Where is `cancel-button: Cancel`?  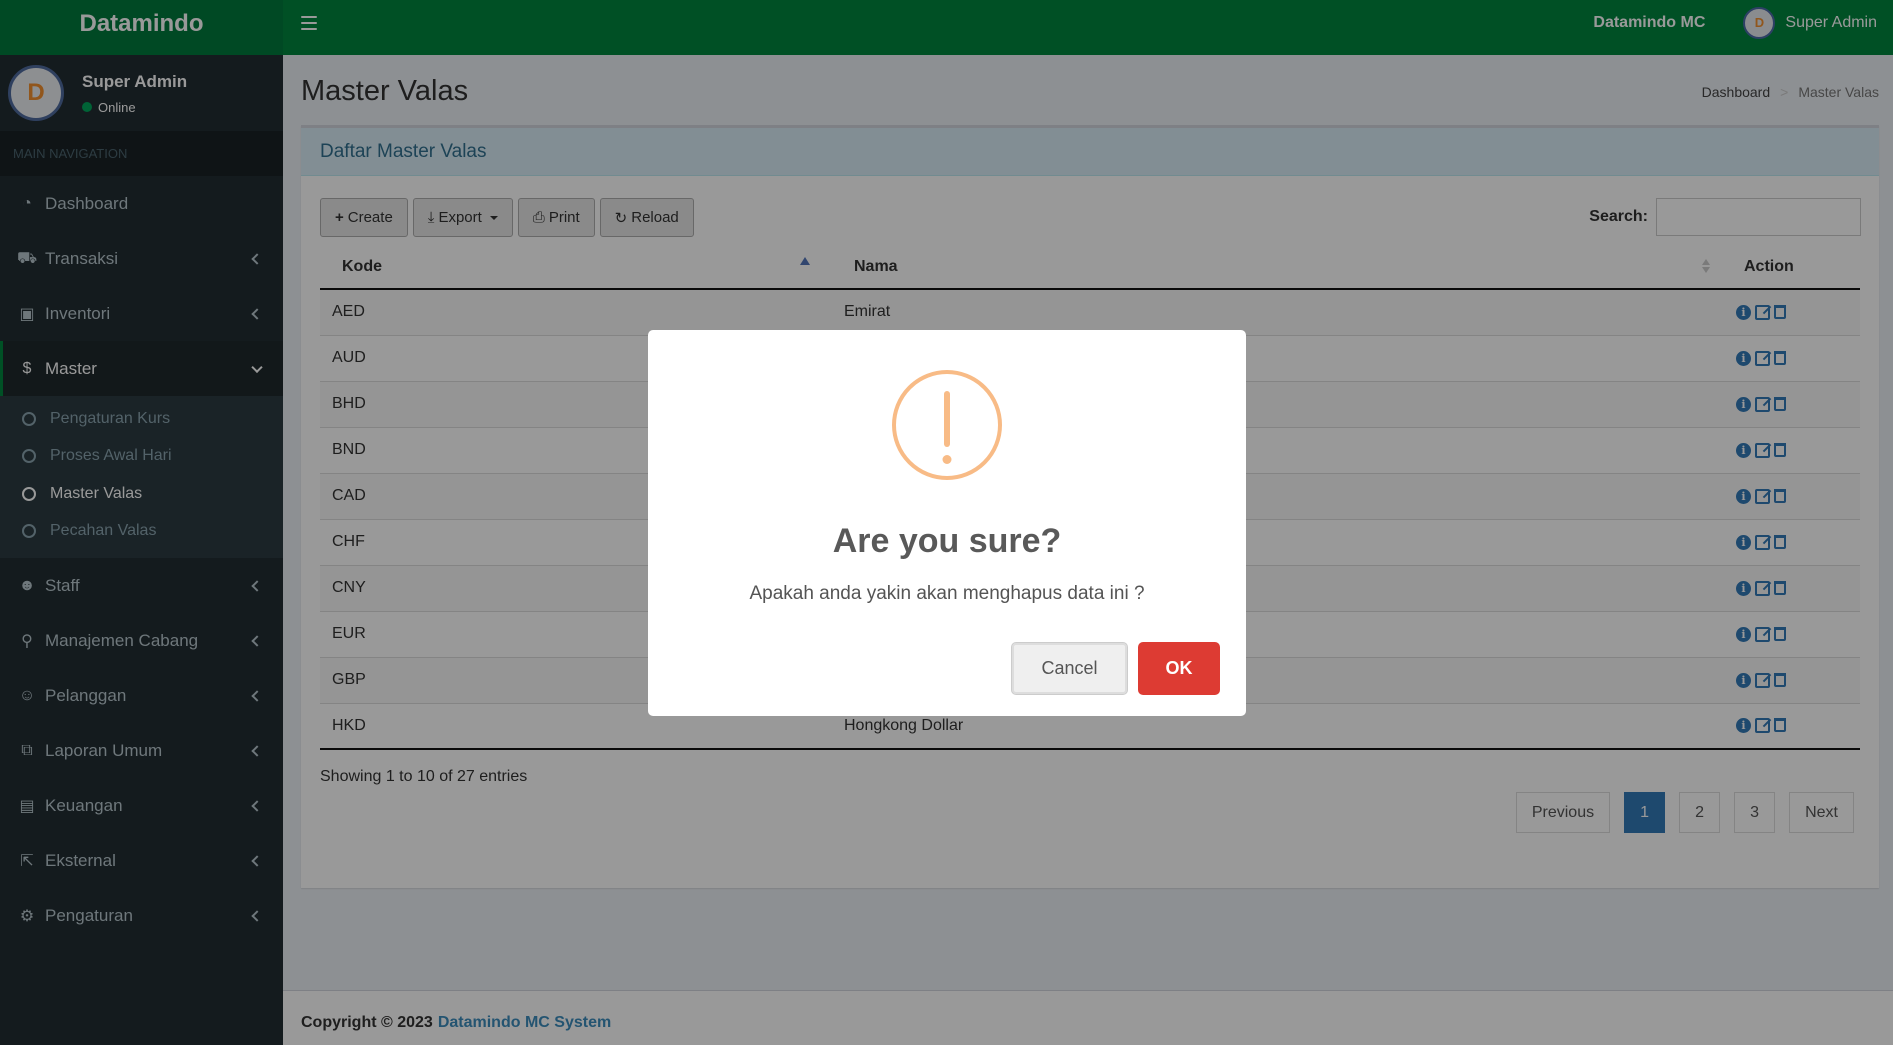
cancel-button: Cancel is located at coordinates (1069, 668).